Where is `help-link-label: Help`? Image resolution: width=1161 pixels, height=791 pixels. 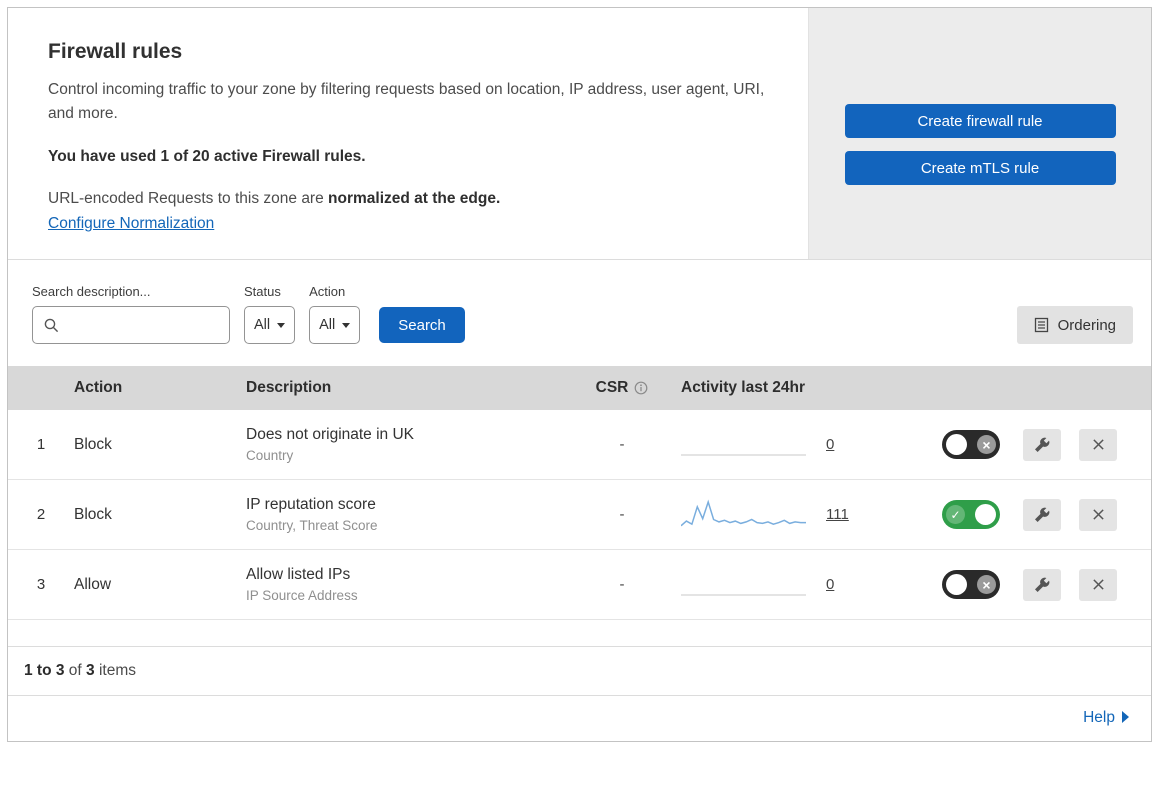 help-link-label: Help is located at coordinates (1099, 718).